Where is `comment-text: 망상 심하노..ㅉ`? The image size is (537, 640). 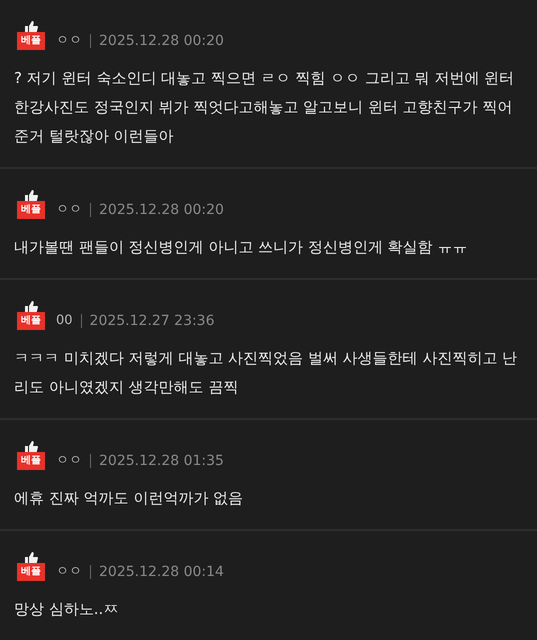
comment-text: 망상 심하노..ㅉ is located at coordinates (67, 609).